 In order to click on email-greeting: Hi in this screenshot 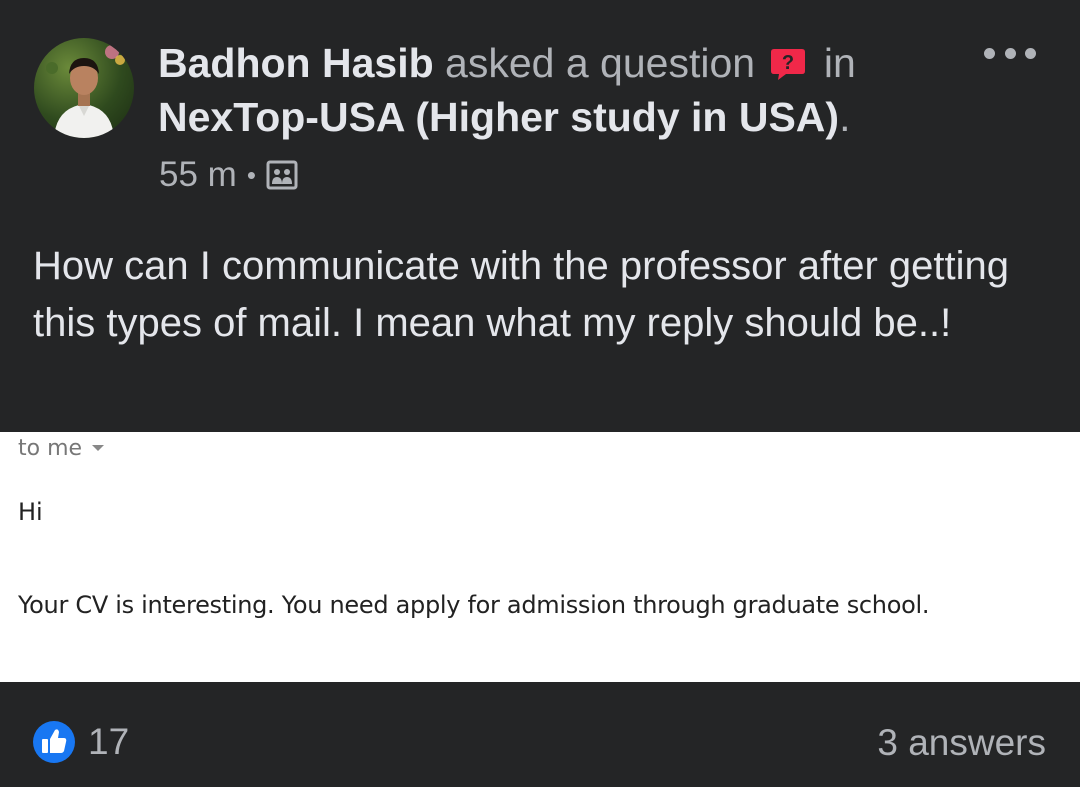, I will do `click(30, 512)`.